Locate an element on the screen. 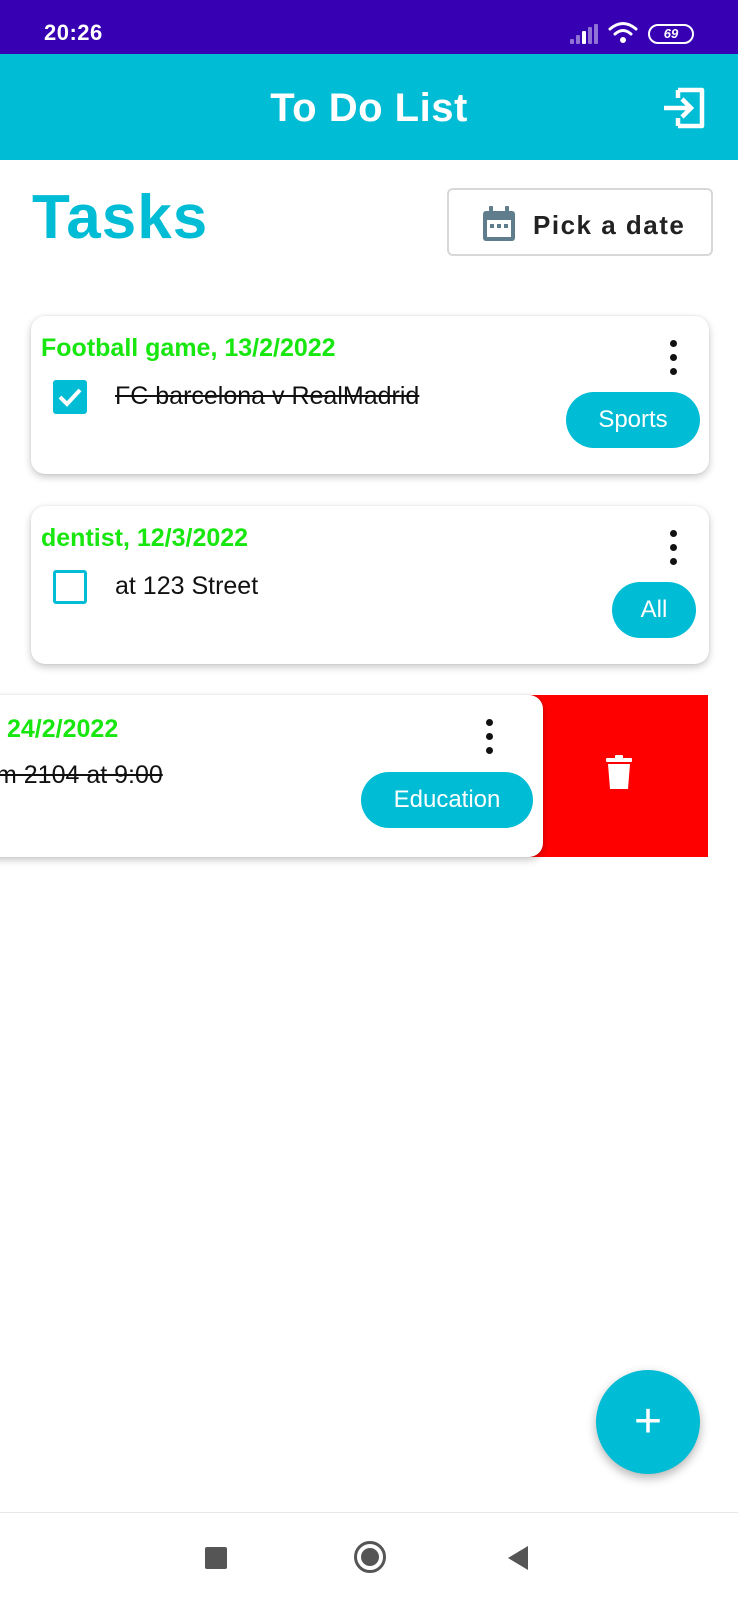 The image size is (738, 1600). task-description: m 2104 at 9:00 is located at coordinates (81, 775).